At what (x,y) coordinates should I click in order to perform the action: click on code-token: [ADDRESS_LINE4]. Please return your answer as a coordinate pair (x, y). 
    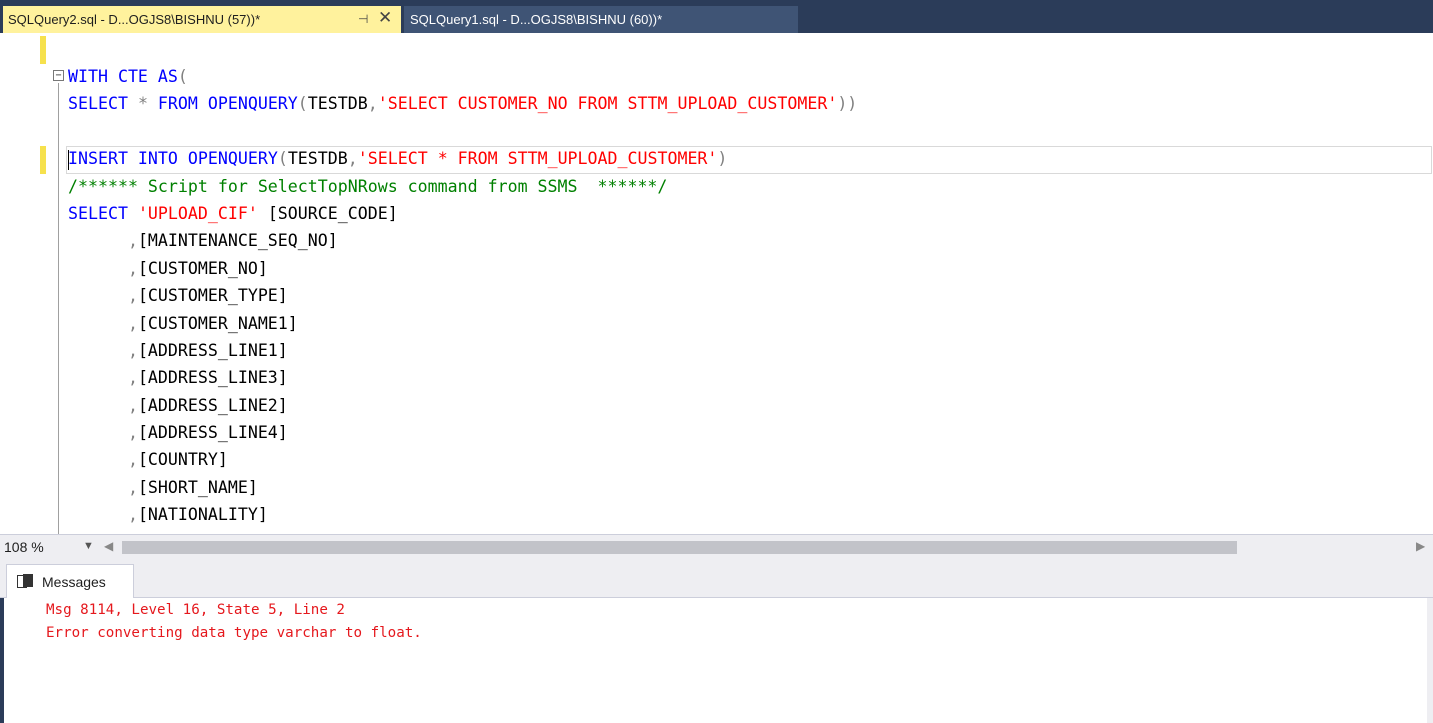
    Looking at the image, I should click on (212, 433).